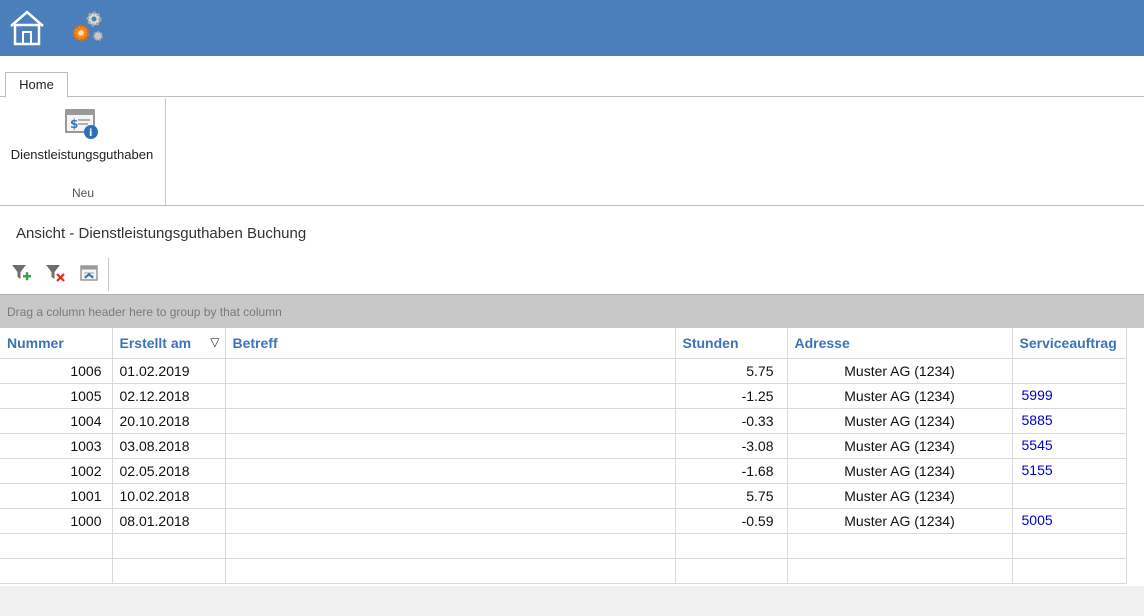  What do you see at coordinates (169, 496) in the screenshot?
I see `cell-erstellt-am: 10.02.2018` at bounding box center [169, 496].